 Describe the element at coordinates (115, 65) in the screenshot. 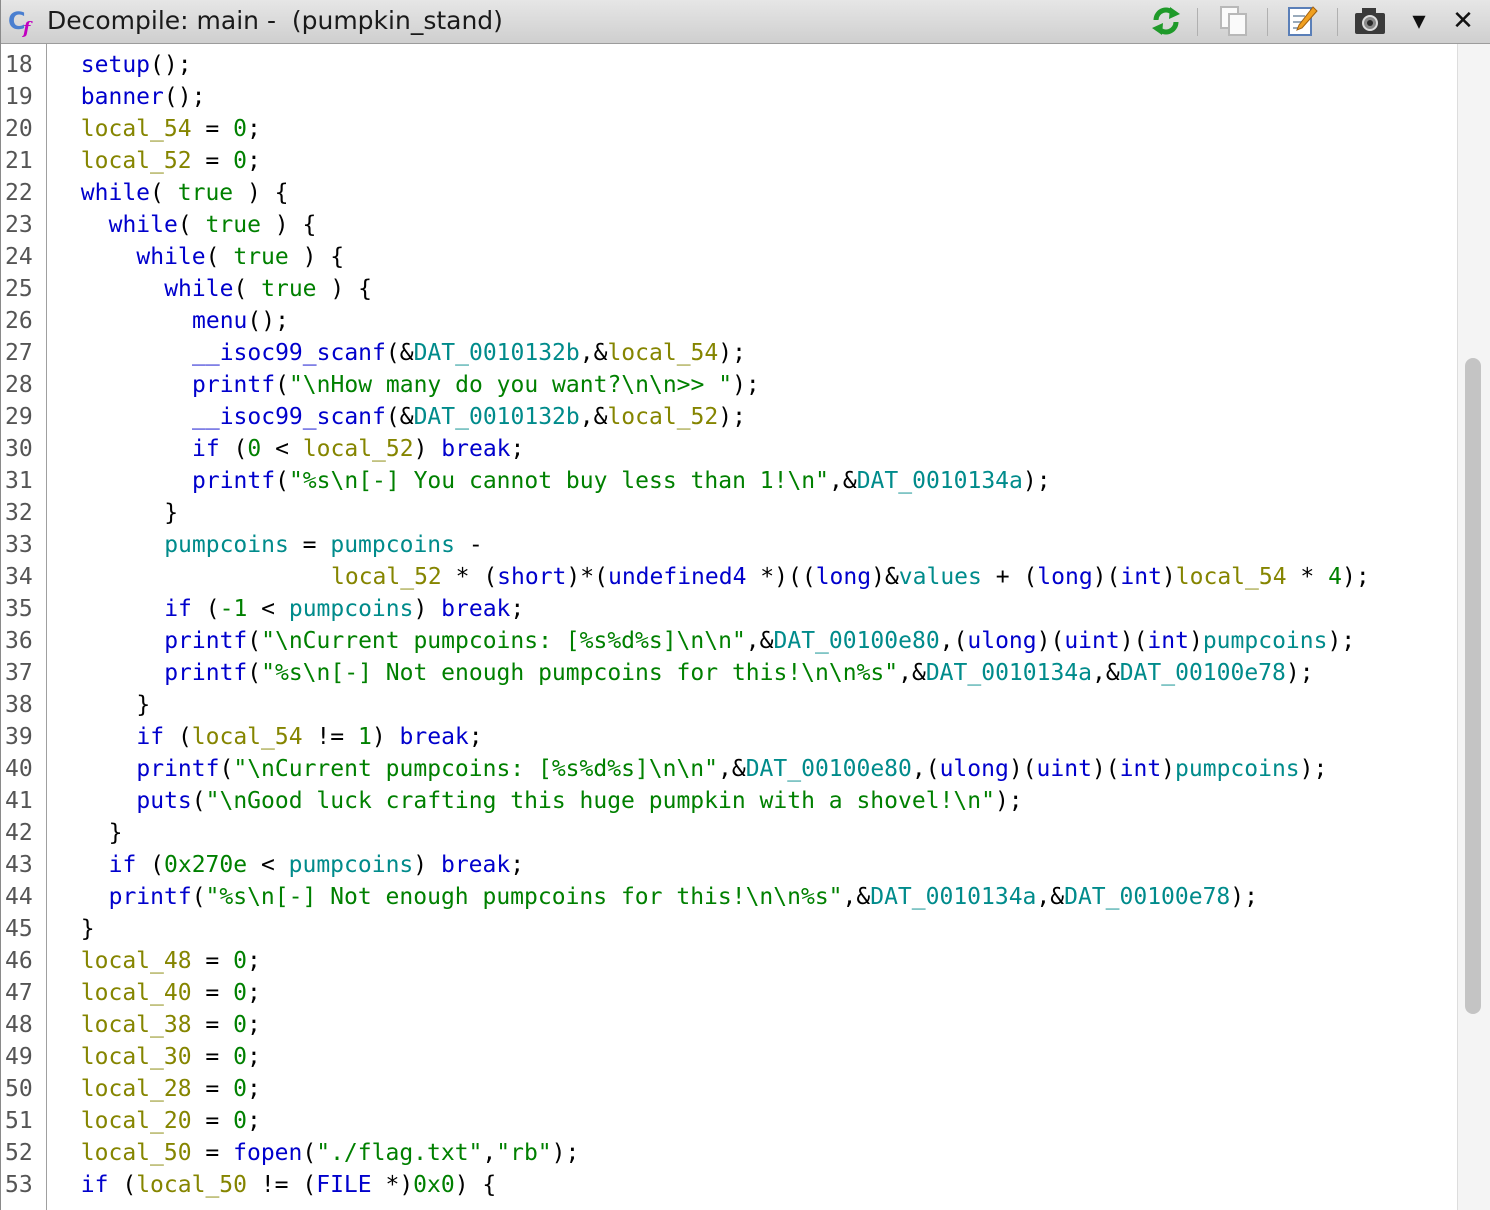

I see `function-name: setup` at that location.